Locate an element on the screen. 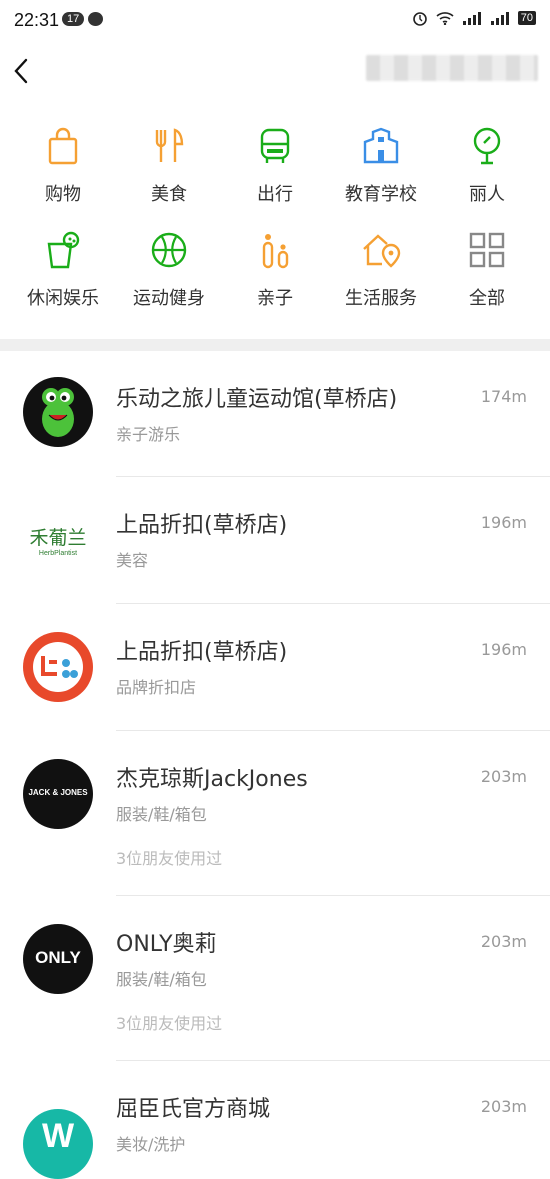  store-category: 美容 is located at coordinates (132, 560).